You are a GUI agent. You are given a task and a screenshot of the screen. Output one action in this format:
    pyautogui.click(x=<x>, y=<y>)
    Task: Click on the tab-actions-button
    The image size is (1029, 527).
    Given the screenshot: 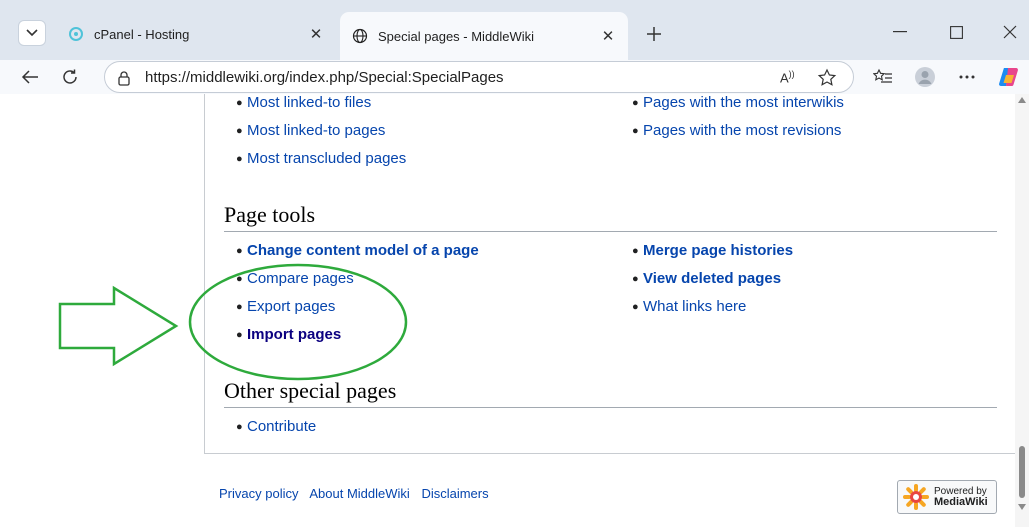 What is the action you would take?
    pyautogui.click(x=32, y=33)
    